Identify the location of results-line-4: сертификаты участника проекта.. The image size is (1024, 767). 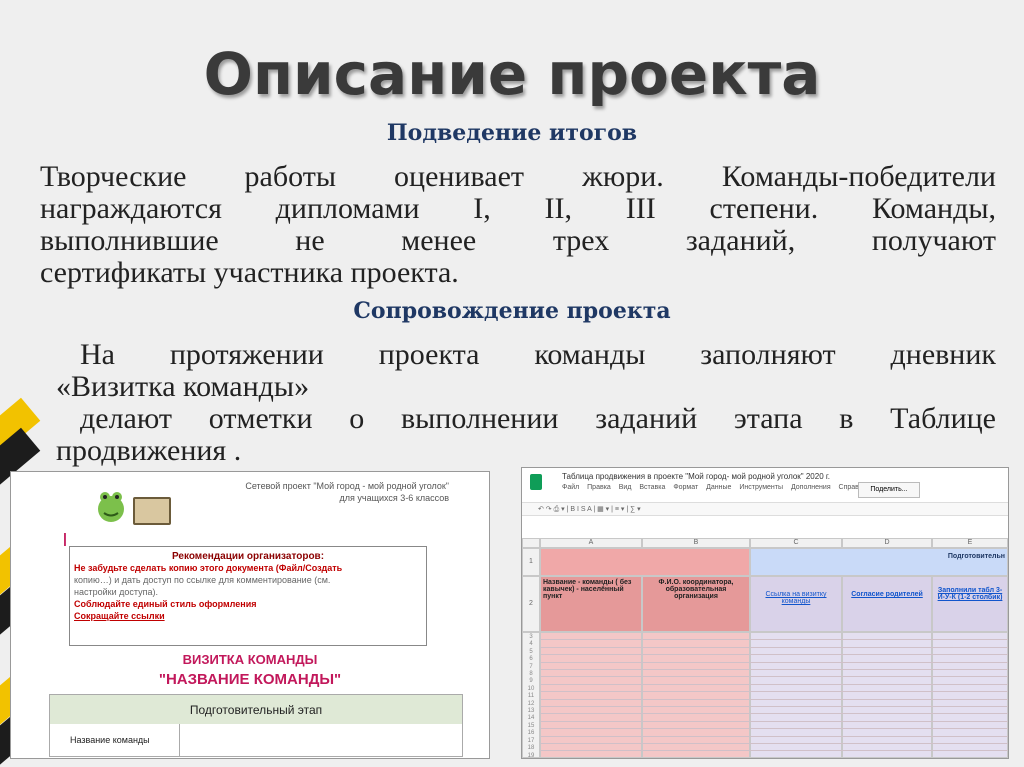
(249, 272).